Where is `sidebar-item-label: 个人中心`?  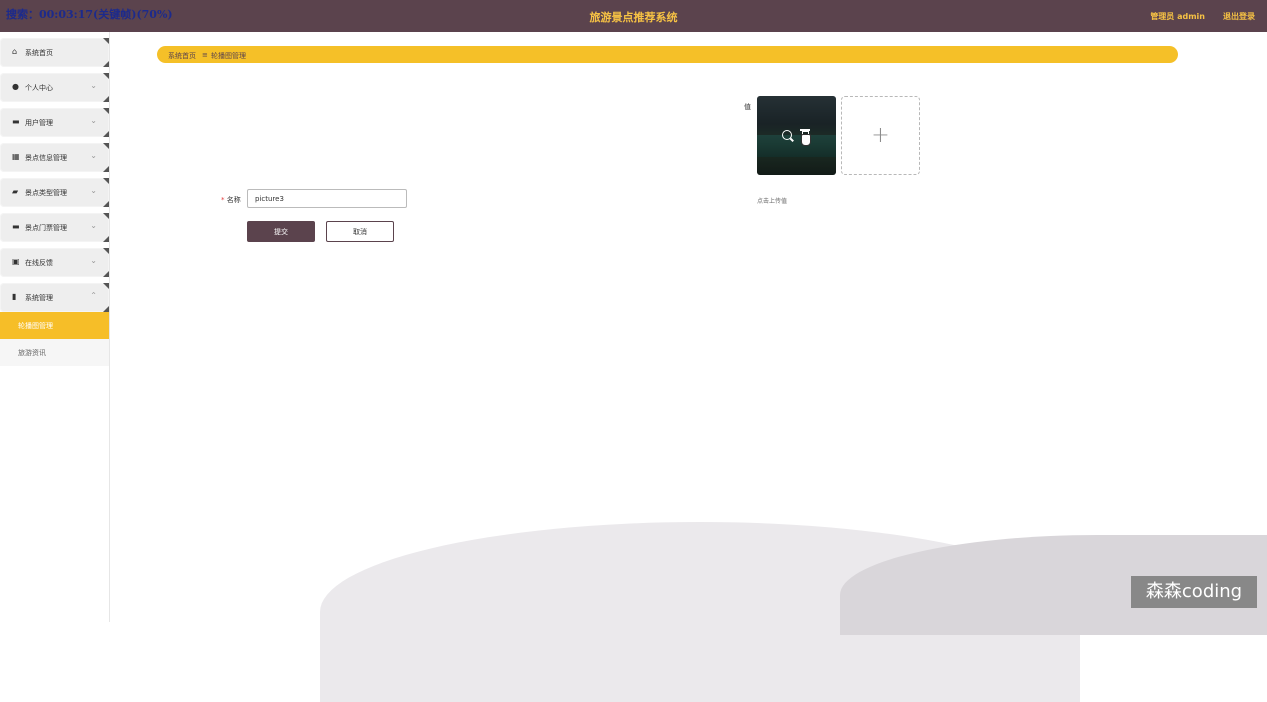 sidebar-item-label: 个人中心 is located at coordinates (39, 88).